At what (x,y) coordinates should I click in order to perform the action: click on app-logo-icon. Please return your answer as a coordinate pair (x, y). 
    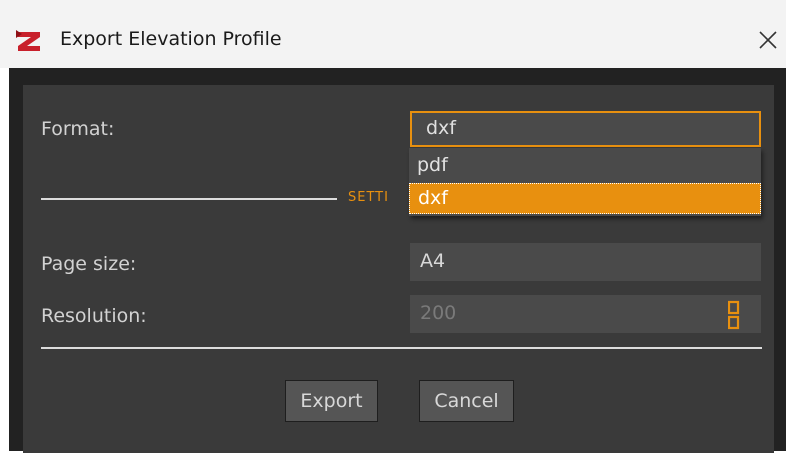
    Looking at the image, I should click on (28, 40).